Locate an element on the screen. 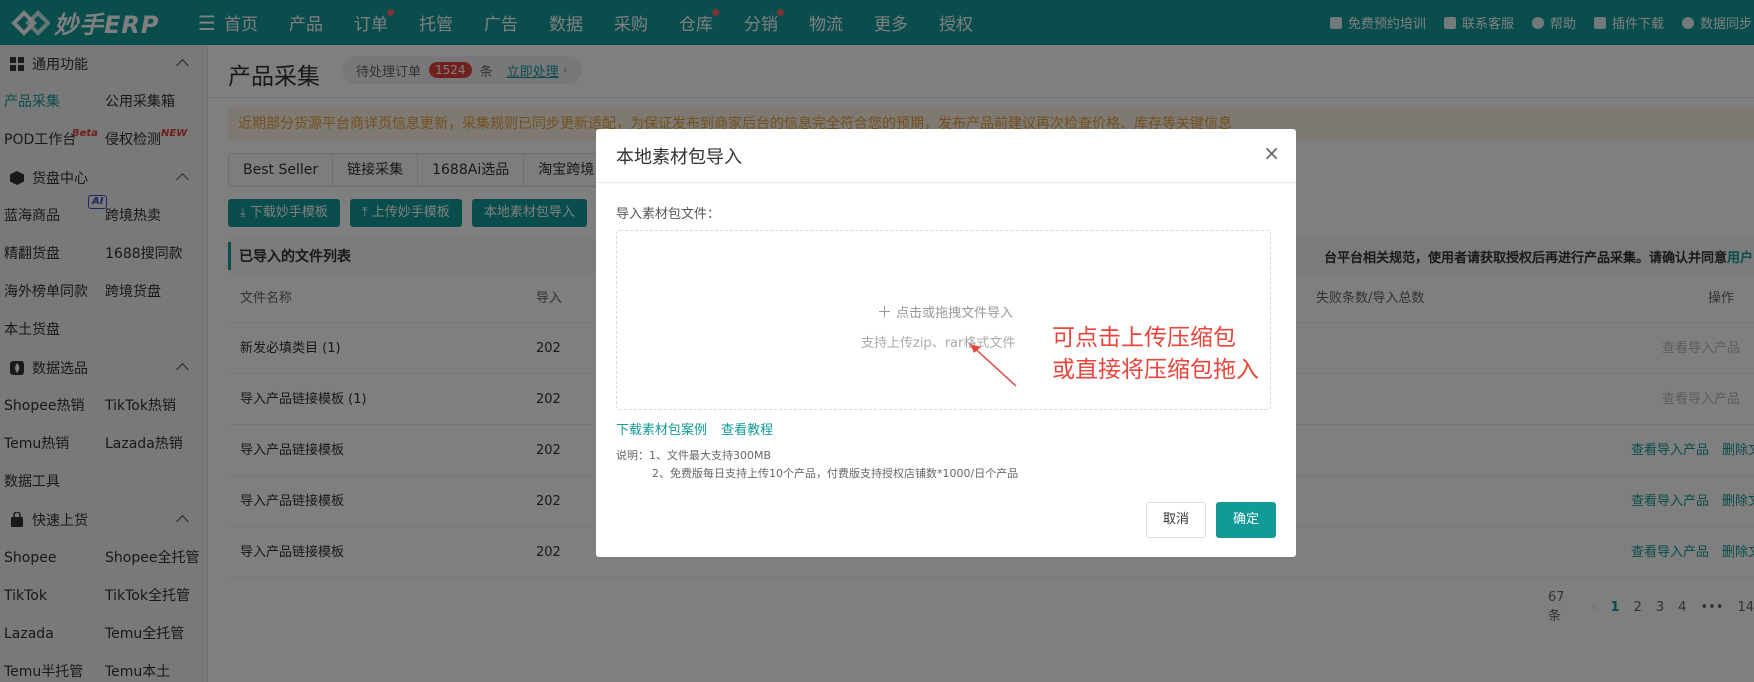  cancel-button: 取消 is located at coordinates (1176, 520).